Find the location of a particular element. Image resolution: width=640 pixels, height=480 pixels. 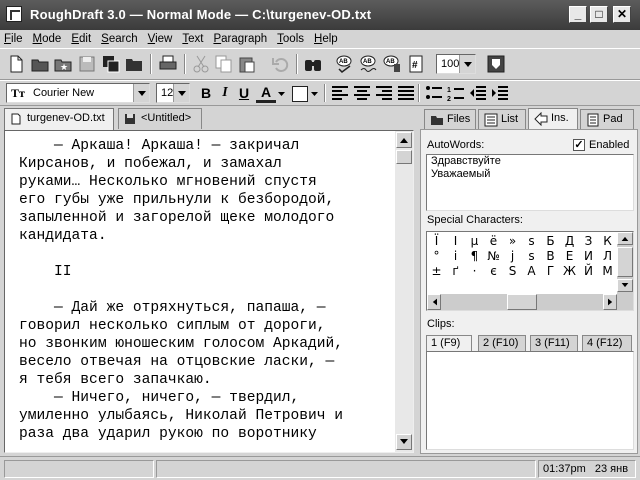

menu-view: View is located at coordinates (160, 39).